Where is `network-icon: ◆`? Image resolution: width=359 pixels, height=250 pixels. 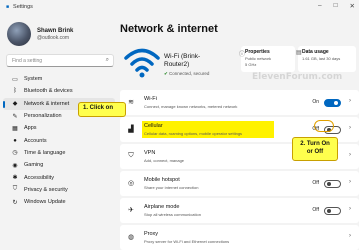
network-icon: ◆ is located at coordinates (15, 104).